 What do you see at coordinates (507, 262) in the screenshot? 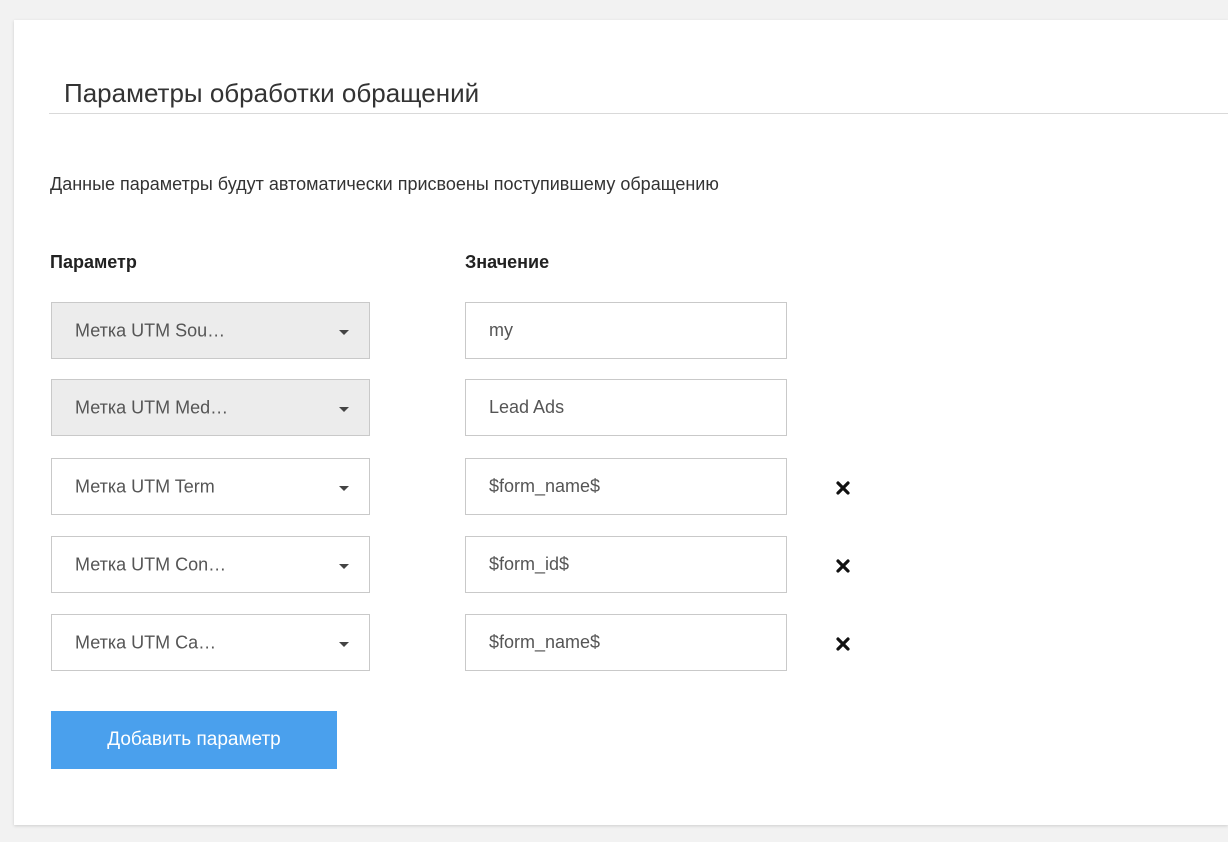
I see `value-column-header: Значение` at bounding box center [507, 262].